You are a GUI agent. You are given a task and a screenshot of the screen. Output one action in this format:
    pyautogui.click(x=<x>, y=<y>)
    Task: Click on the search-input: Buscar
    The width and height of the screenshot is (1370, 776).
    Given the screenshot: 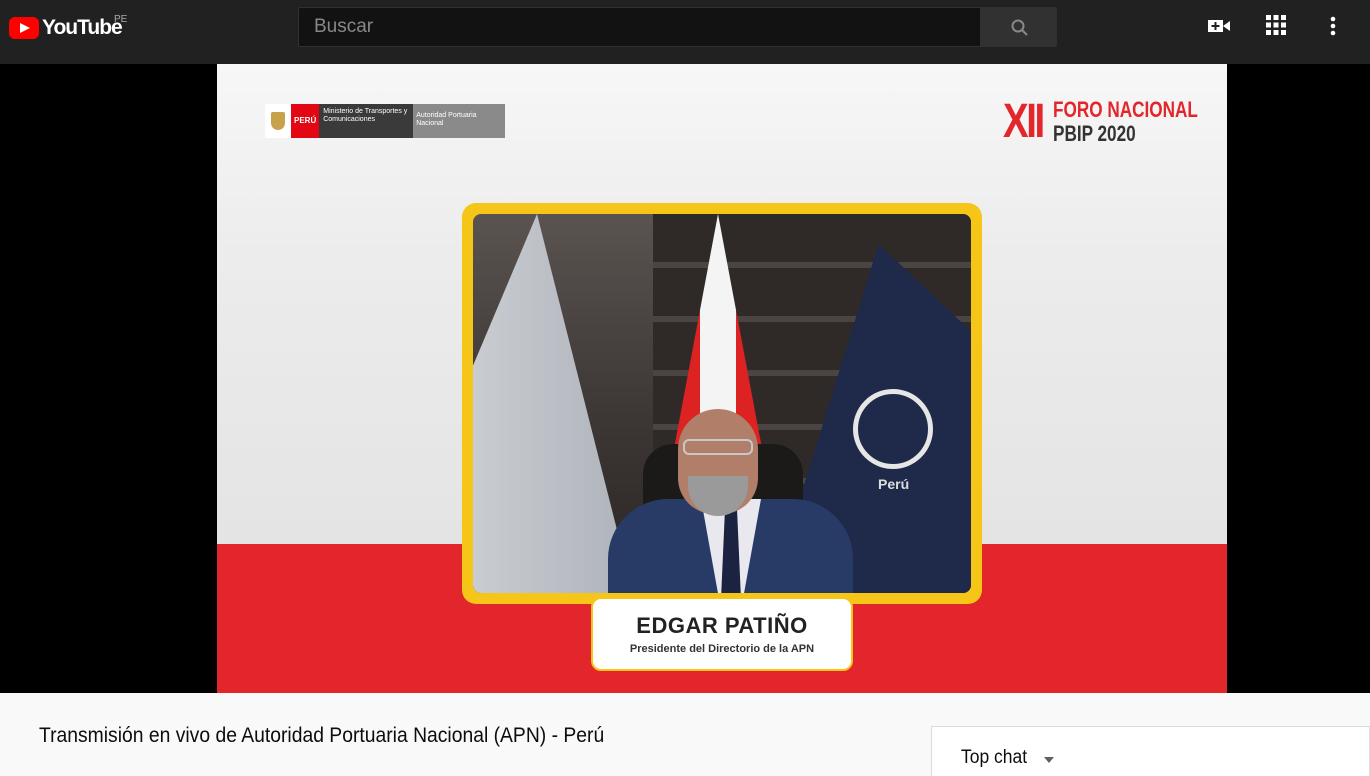 What is the action you would take?
    pyautogui.click(x=639, y=27)
    